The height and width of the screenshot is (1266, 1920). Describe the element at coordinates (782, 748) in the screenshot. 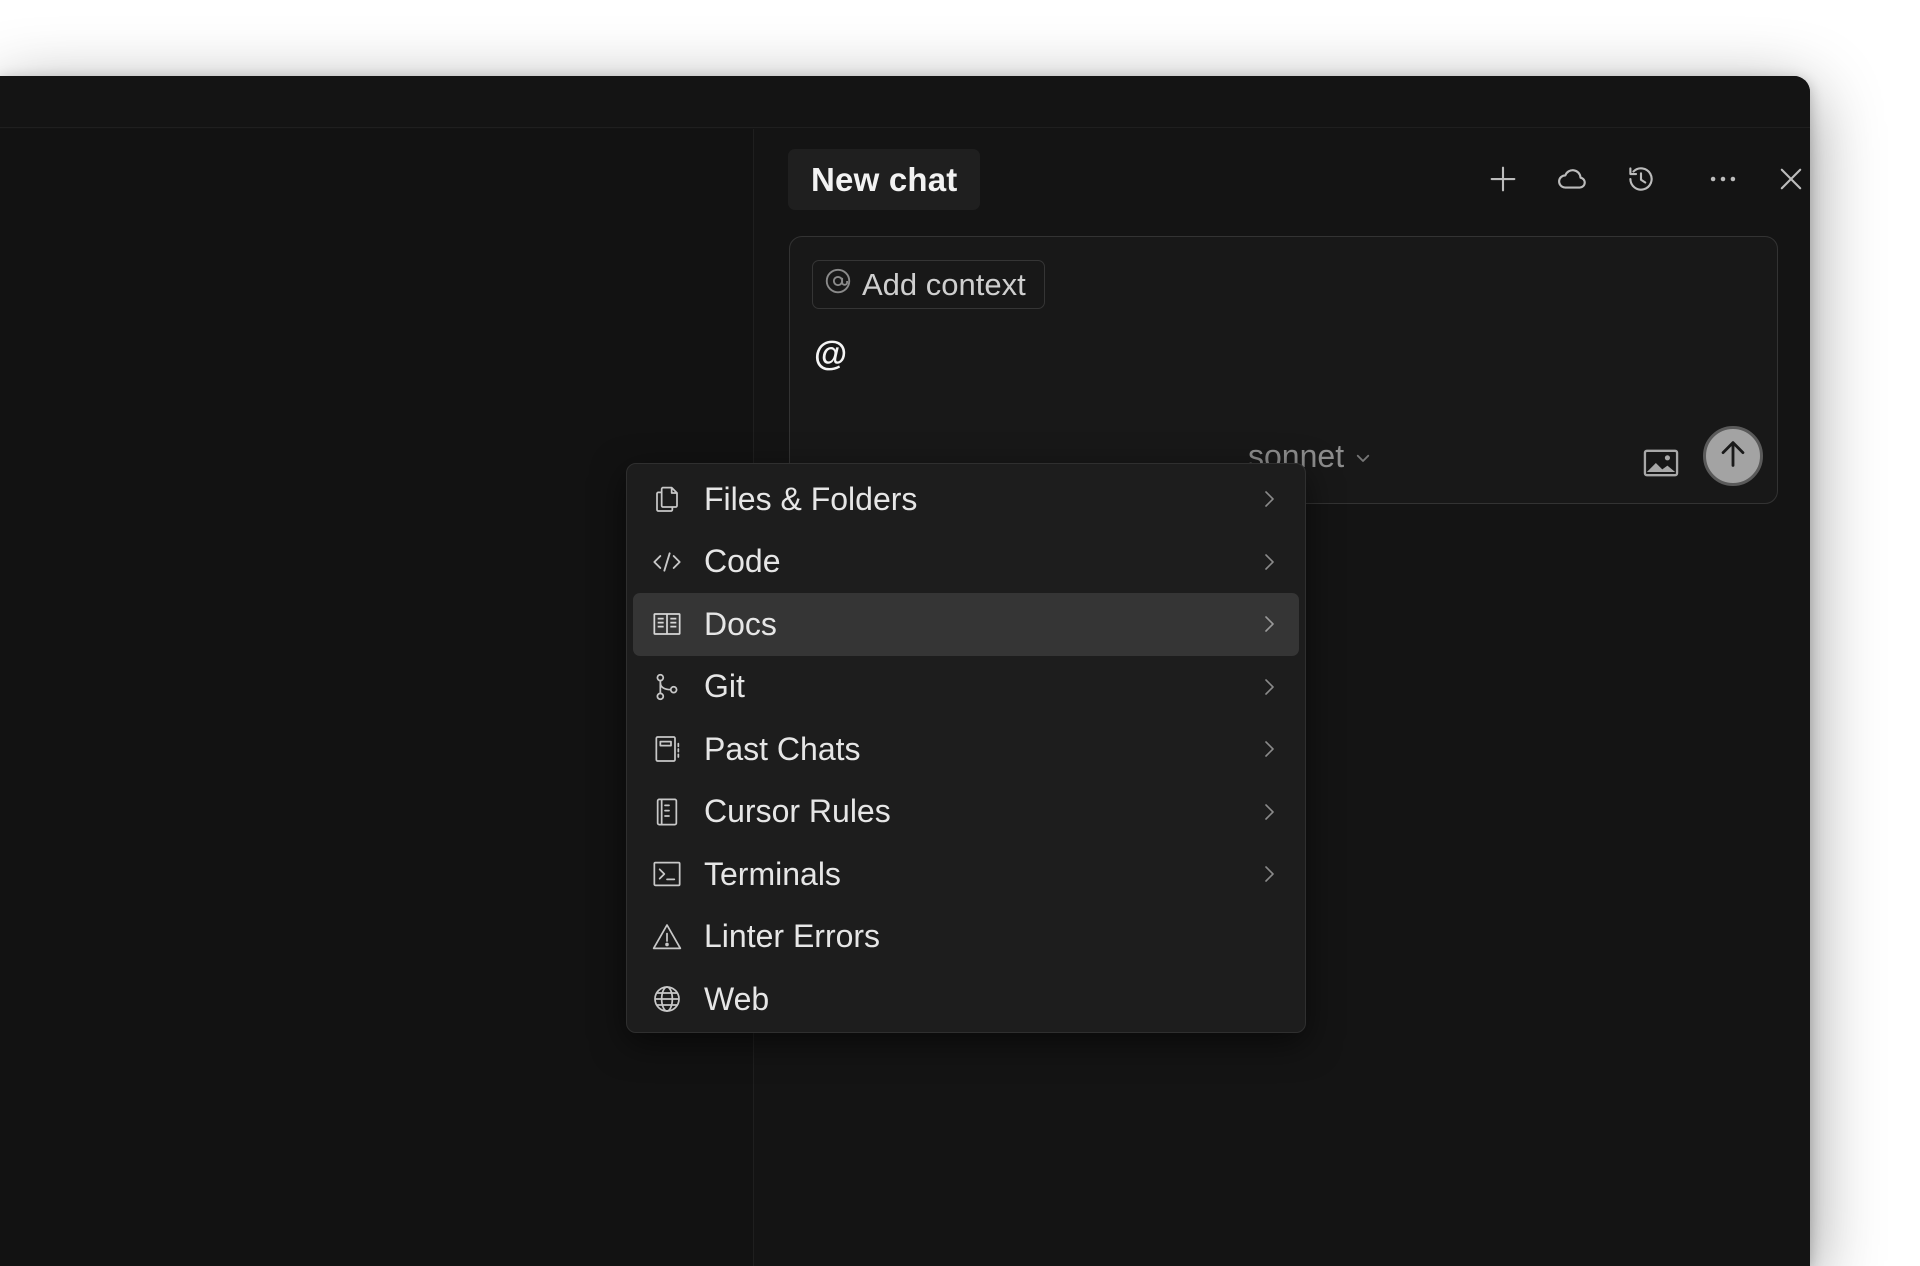

I see `menu-item-label: Past Chats` at that location.